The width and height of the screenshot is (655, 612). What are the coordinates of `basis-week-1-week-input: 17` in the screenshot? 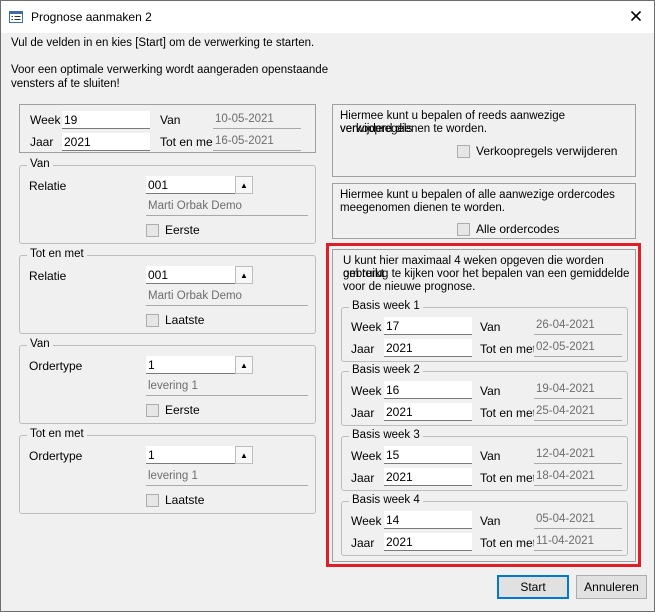 It's located at (428, 326).